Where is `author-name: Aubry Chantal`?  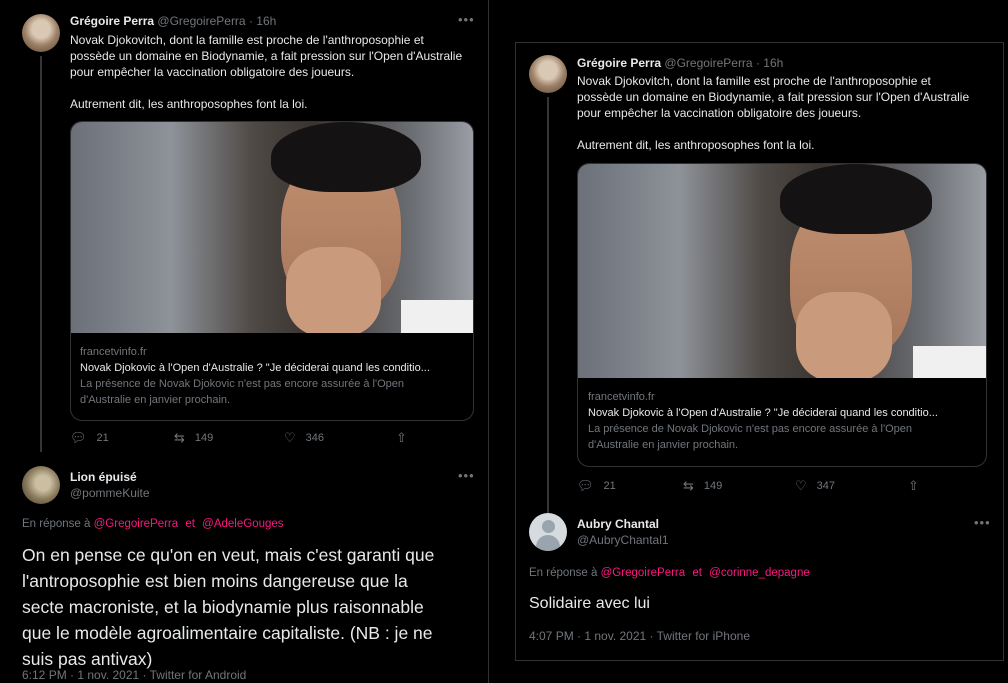 author-name: Aubry Chantal is located at coordinates (623, 524).